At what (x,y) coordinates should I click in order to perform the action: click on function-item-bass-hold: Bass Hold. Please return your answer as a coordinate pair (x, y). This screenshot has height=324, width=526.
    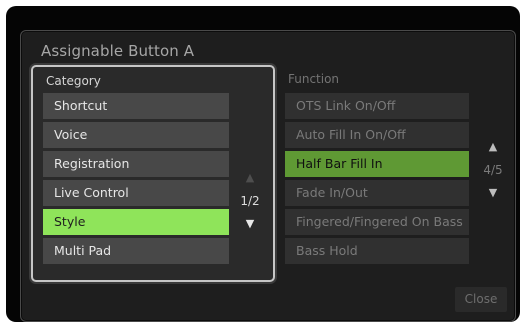
    Looking at the image, I should click on (377, 251).